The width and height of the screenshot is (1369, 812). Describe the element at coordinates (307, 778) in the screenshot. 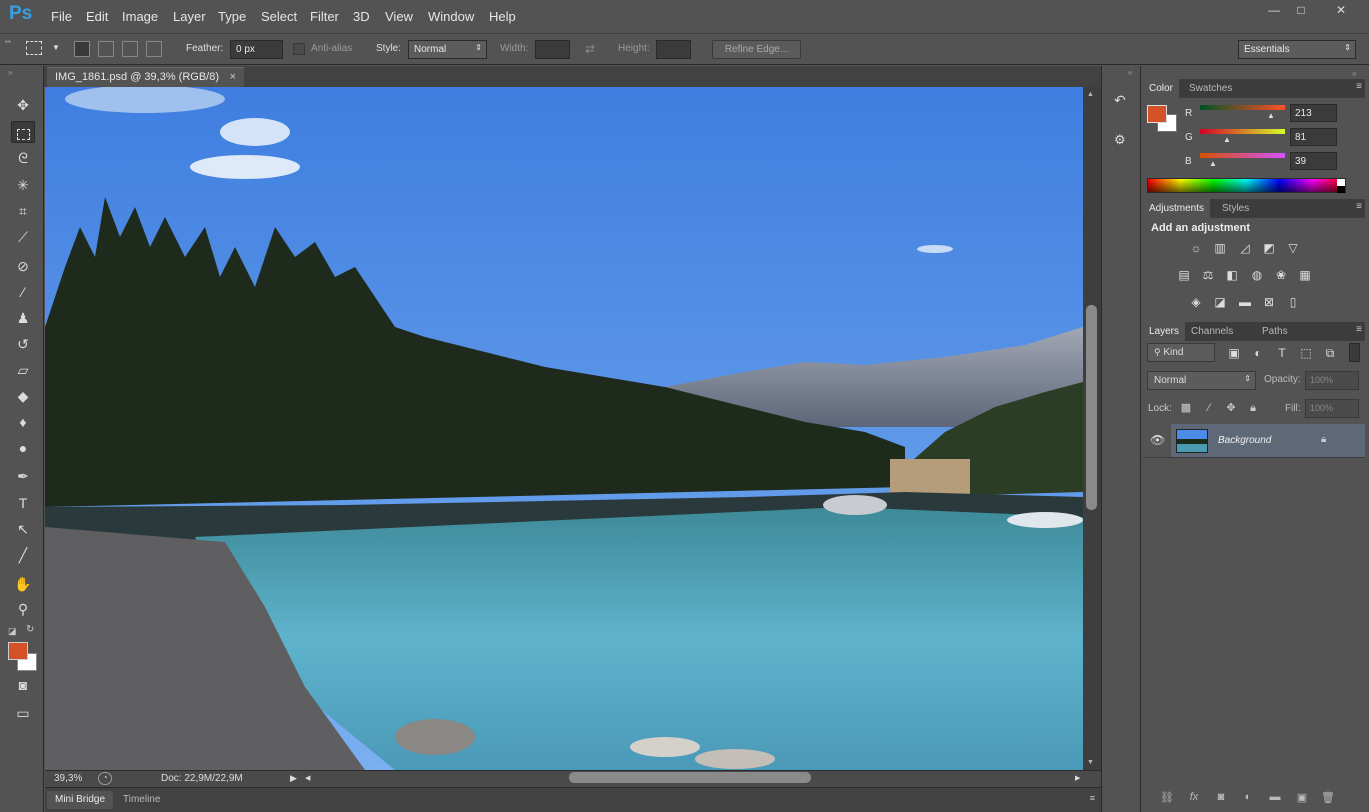

I see `scroll-left-arrow-icon: ◀` at that location.